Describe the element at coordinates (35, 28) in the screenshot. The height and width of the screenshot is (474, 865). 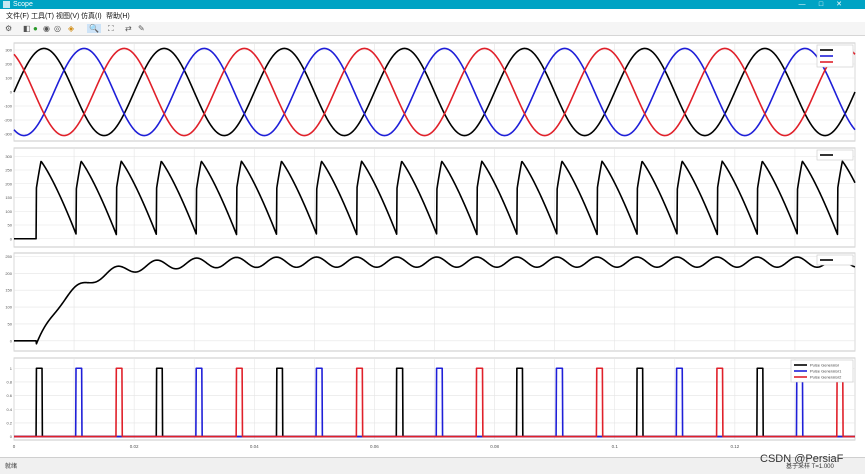
I see `run-icon: ●` at that location.